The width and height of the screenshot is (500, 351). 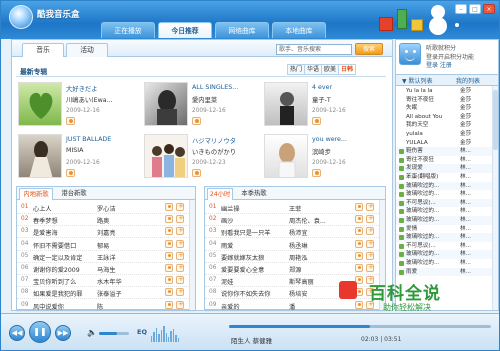 What do you see at coordinates (246, 293) in the screenshot?
I see `song-title: 说你你不如失去你` at bounding box center [246, 293].